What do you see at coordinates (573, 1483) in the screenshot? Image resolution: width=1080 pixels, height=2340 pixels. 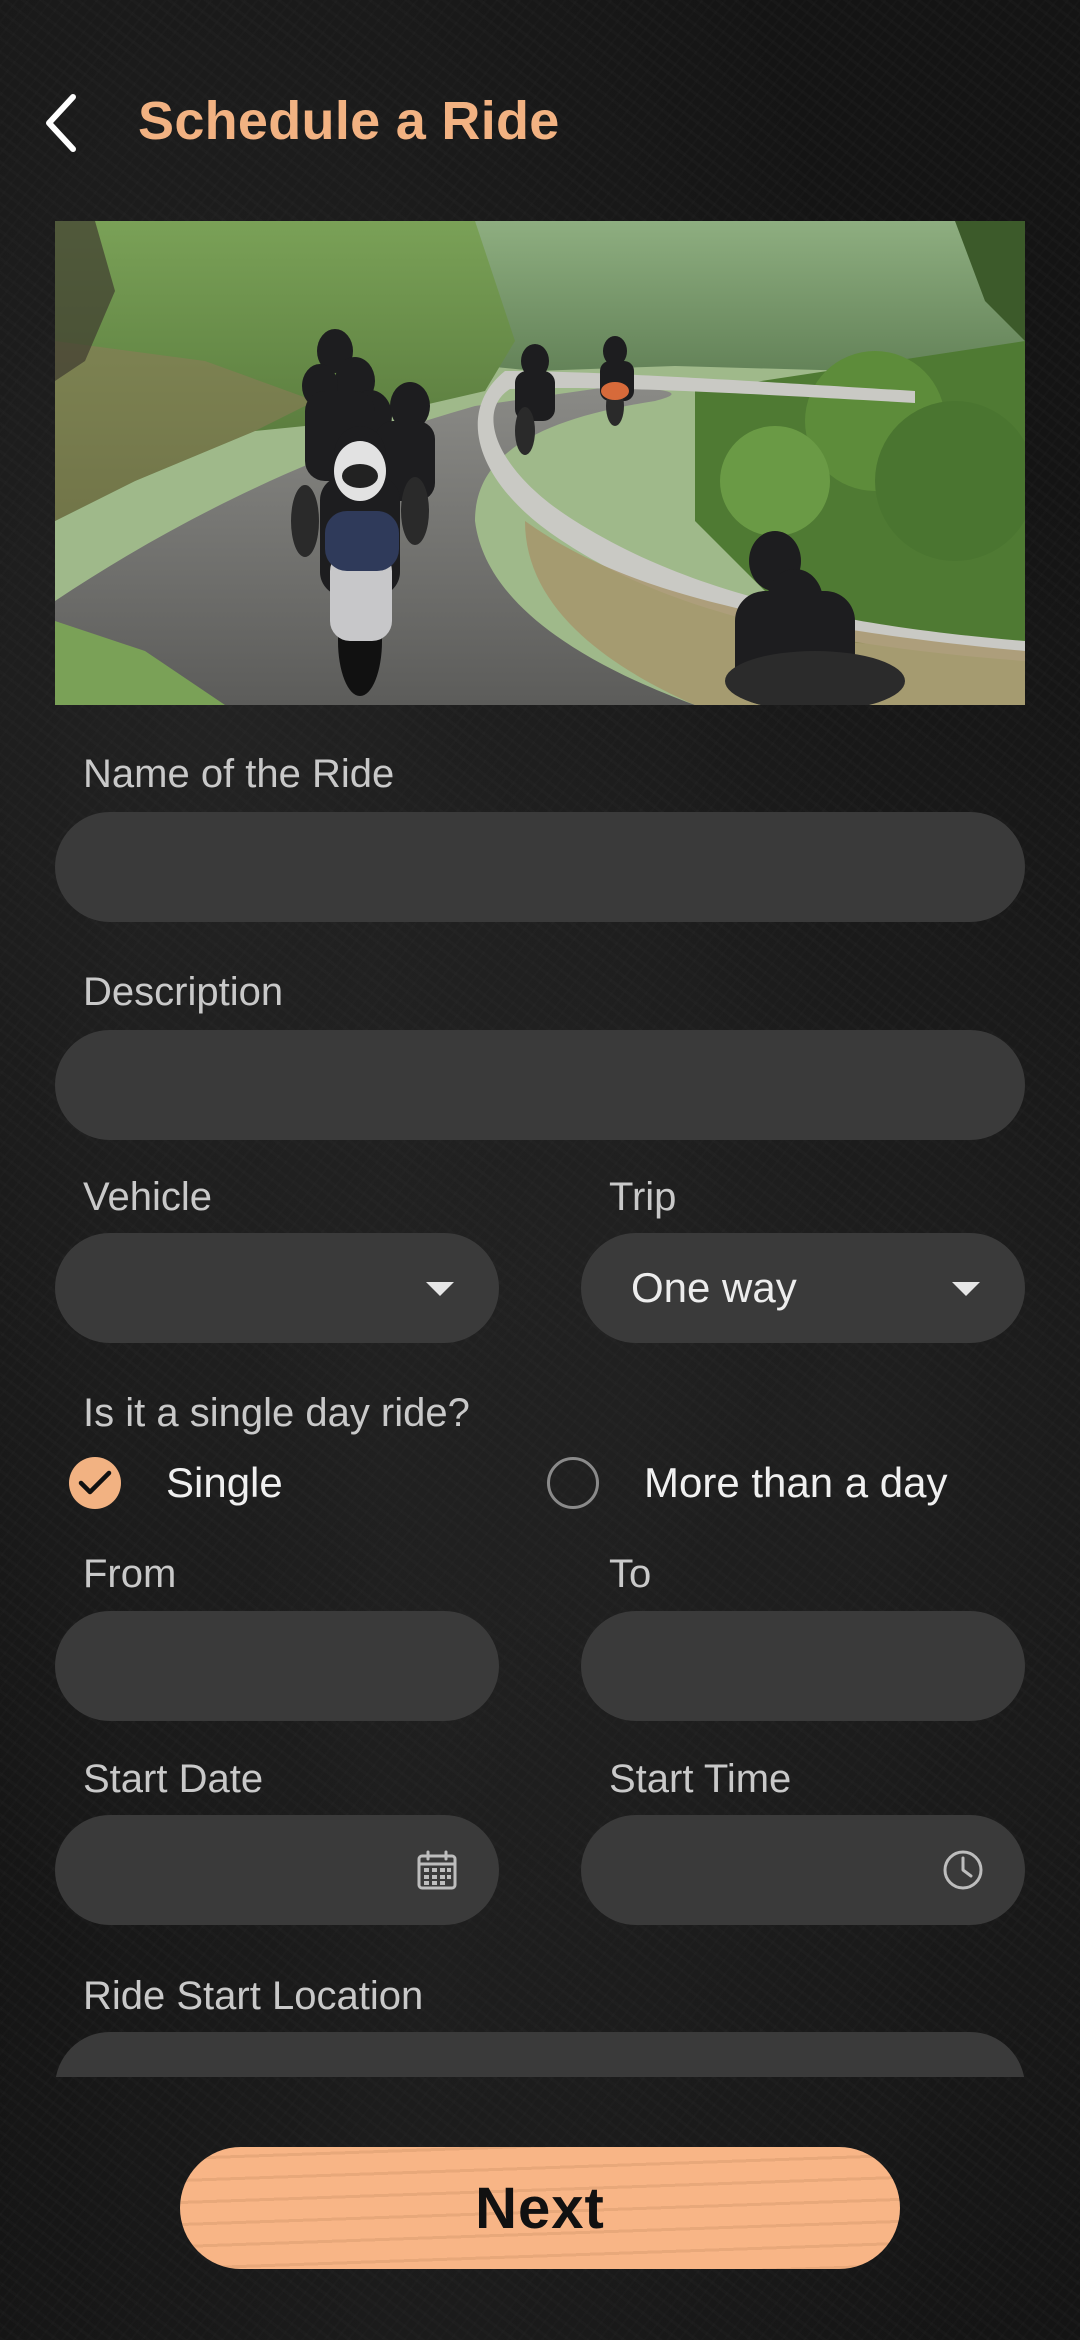 I see `radio-unchecked-icon` at bounding box center [573, 1483].